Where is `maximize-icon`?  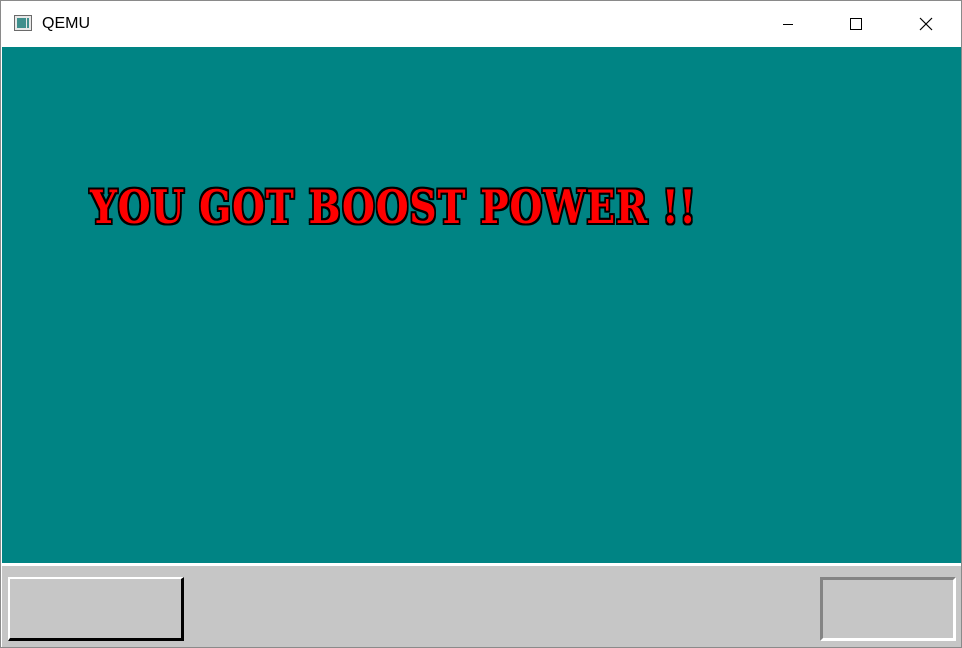
maximize-icon is located at coordinates (856, 24).